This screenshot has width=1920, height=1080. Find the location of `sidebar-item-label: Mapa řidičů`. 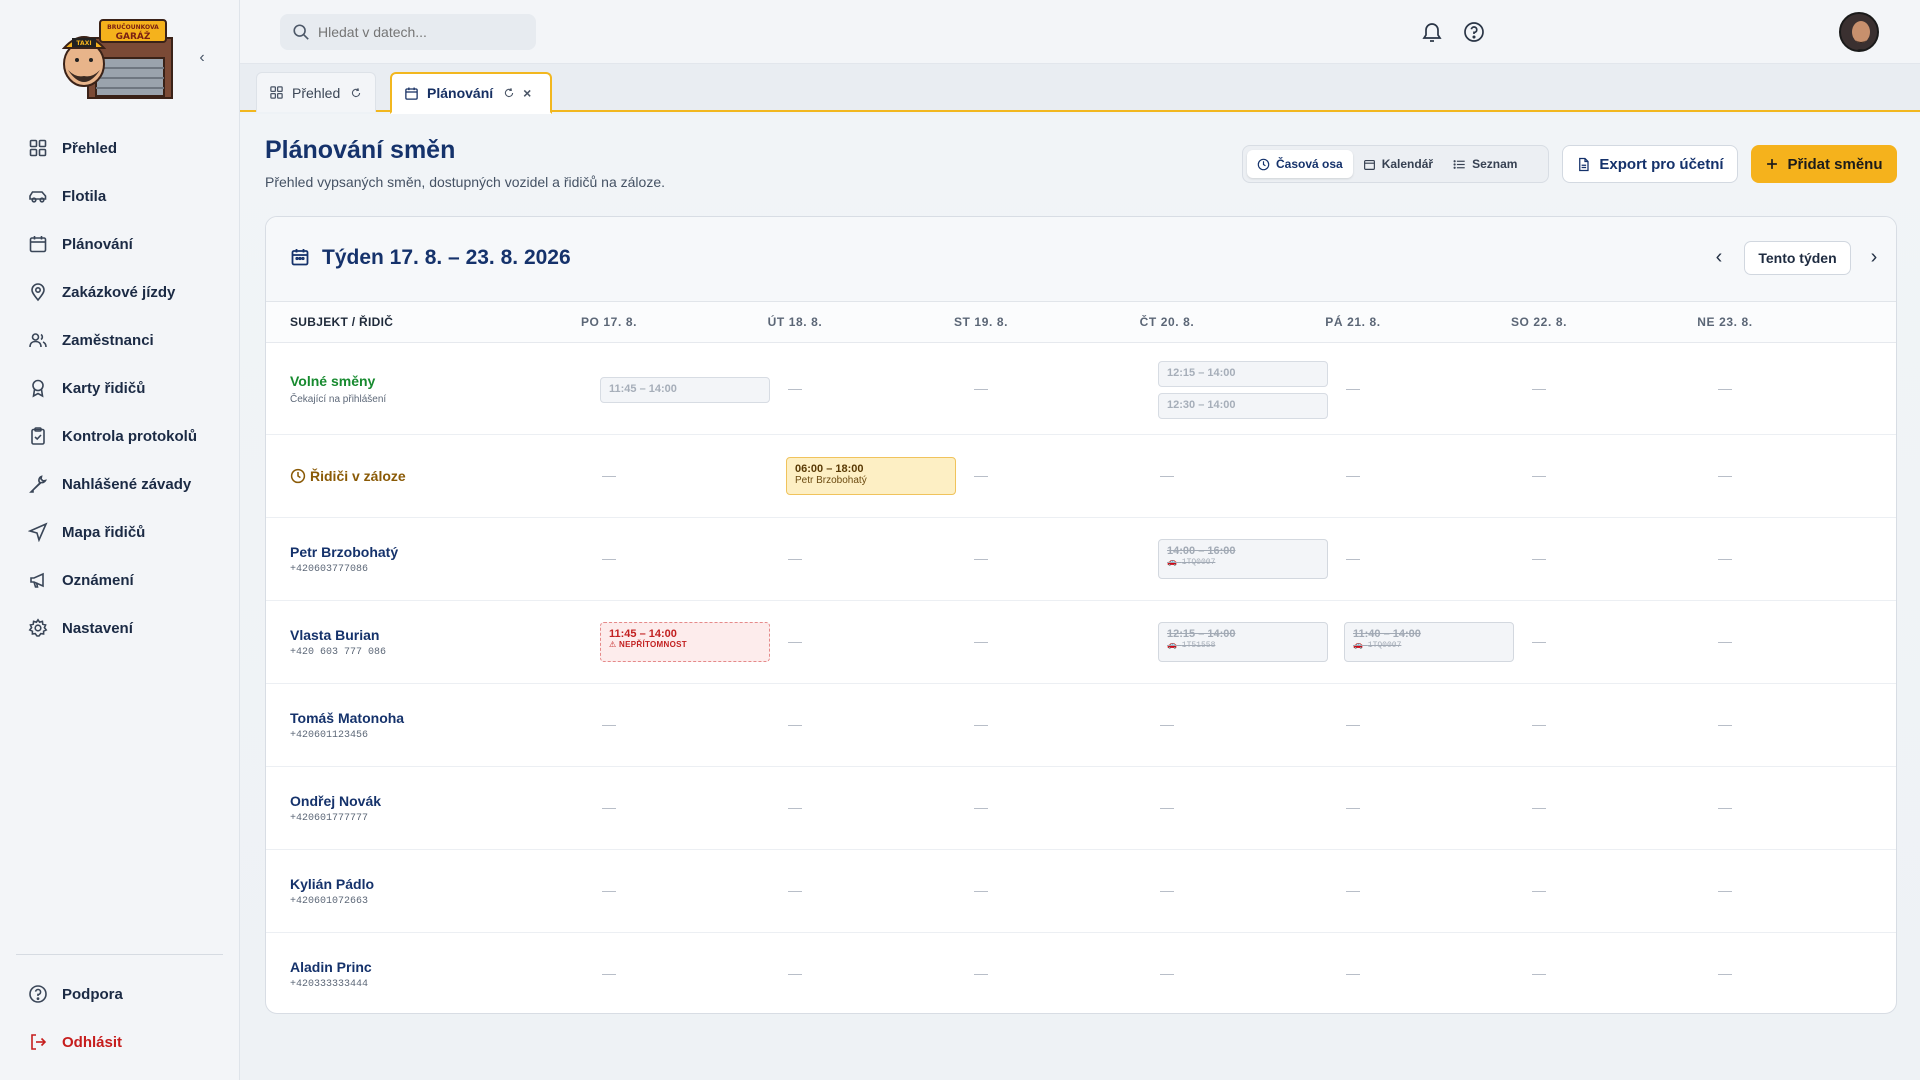

sidebar-item-label: Mapa řidičů is located at coordinates (104, 532).